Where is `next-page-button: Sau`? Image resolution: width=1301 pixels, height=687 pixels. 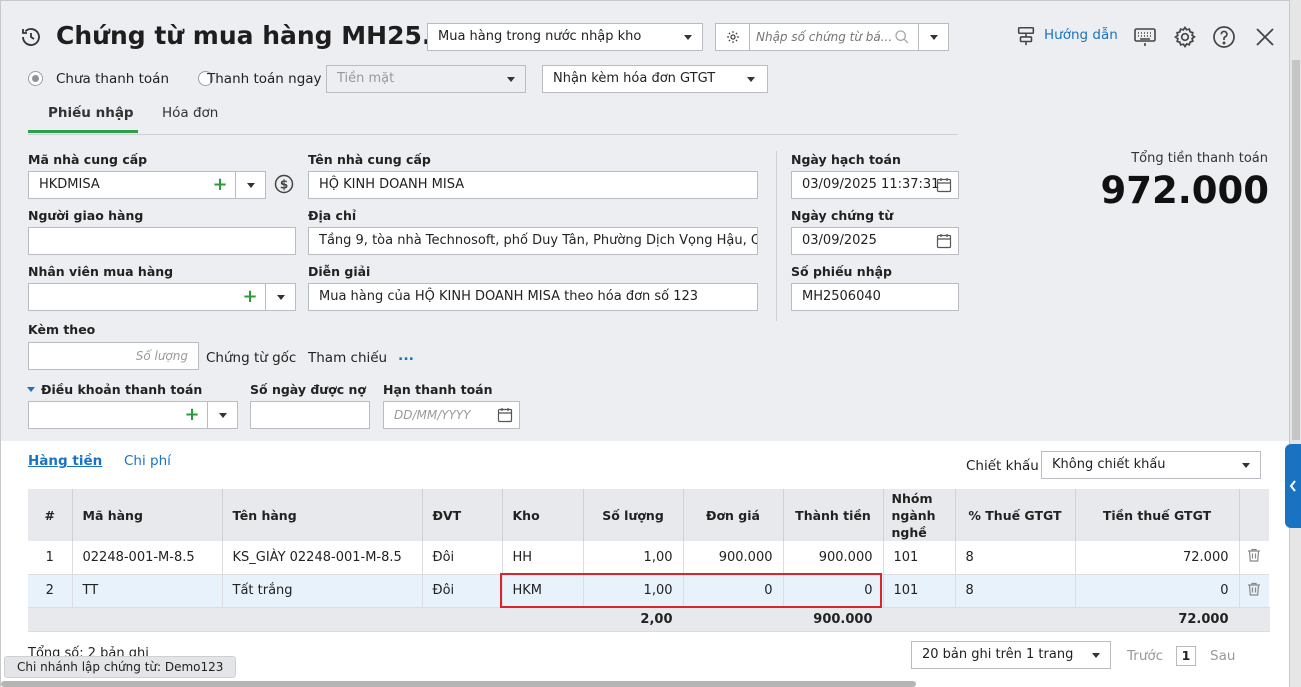 next-page-button: Sau is located at coordinates (1222, 656).